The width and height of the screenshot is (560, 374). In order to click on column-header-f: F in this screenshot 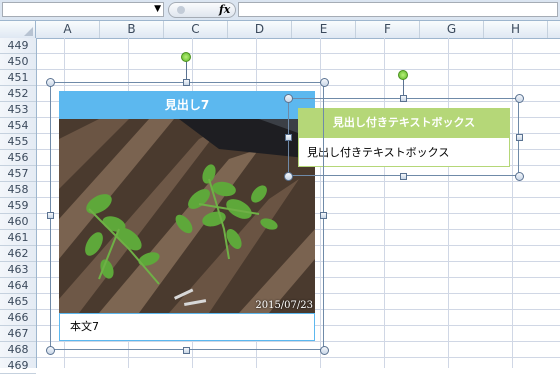, I will do `click(388, 29)`.